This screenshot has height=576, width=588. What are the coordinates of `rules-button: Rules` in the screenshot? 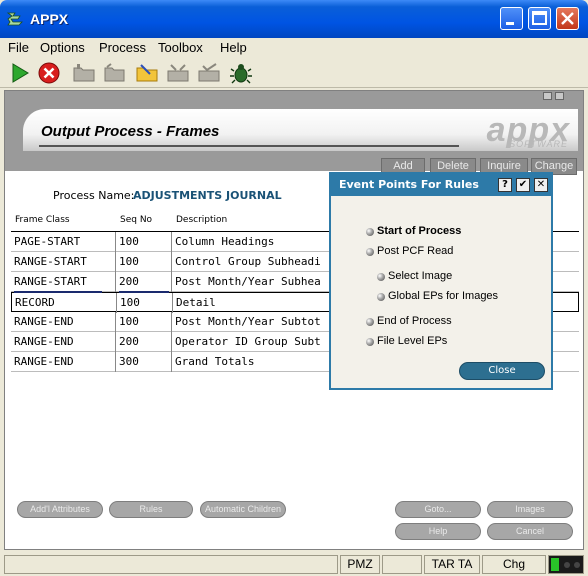 It's located at (151, 509).